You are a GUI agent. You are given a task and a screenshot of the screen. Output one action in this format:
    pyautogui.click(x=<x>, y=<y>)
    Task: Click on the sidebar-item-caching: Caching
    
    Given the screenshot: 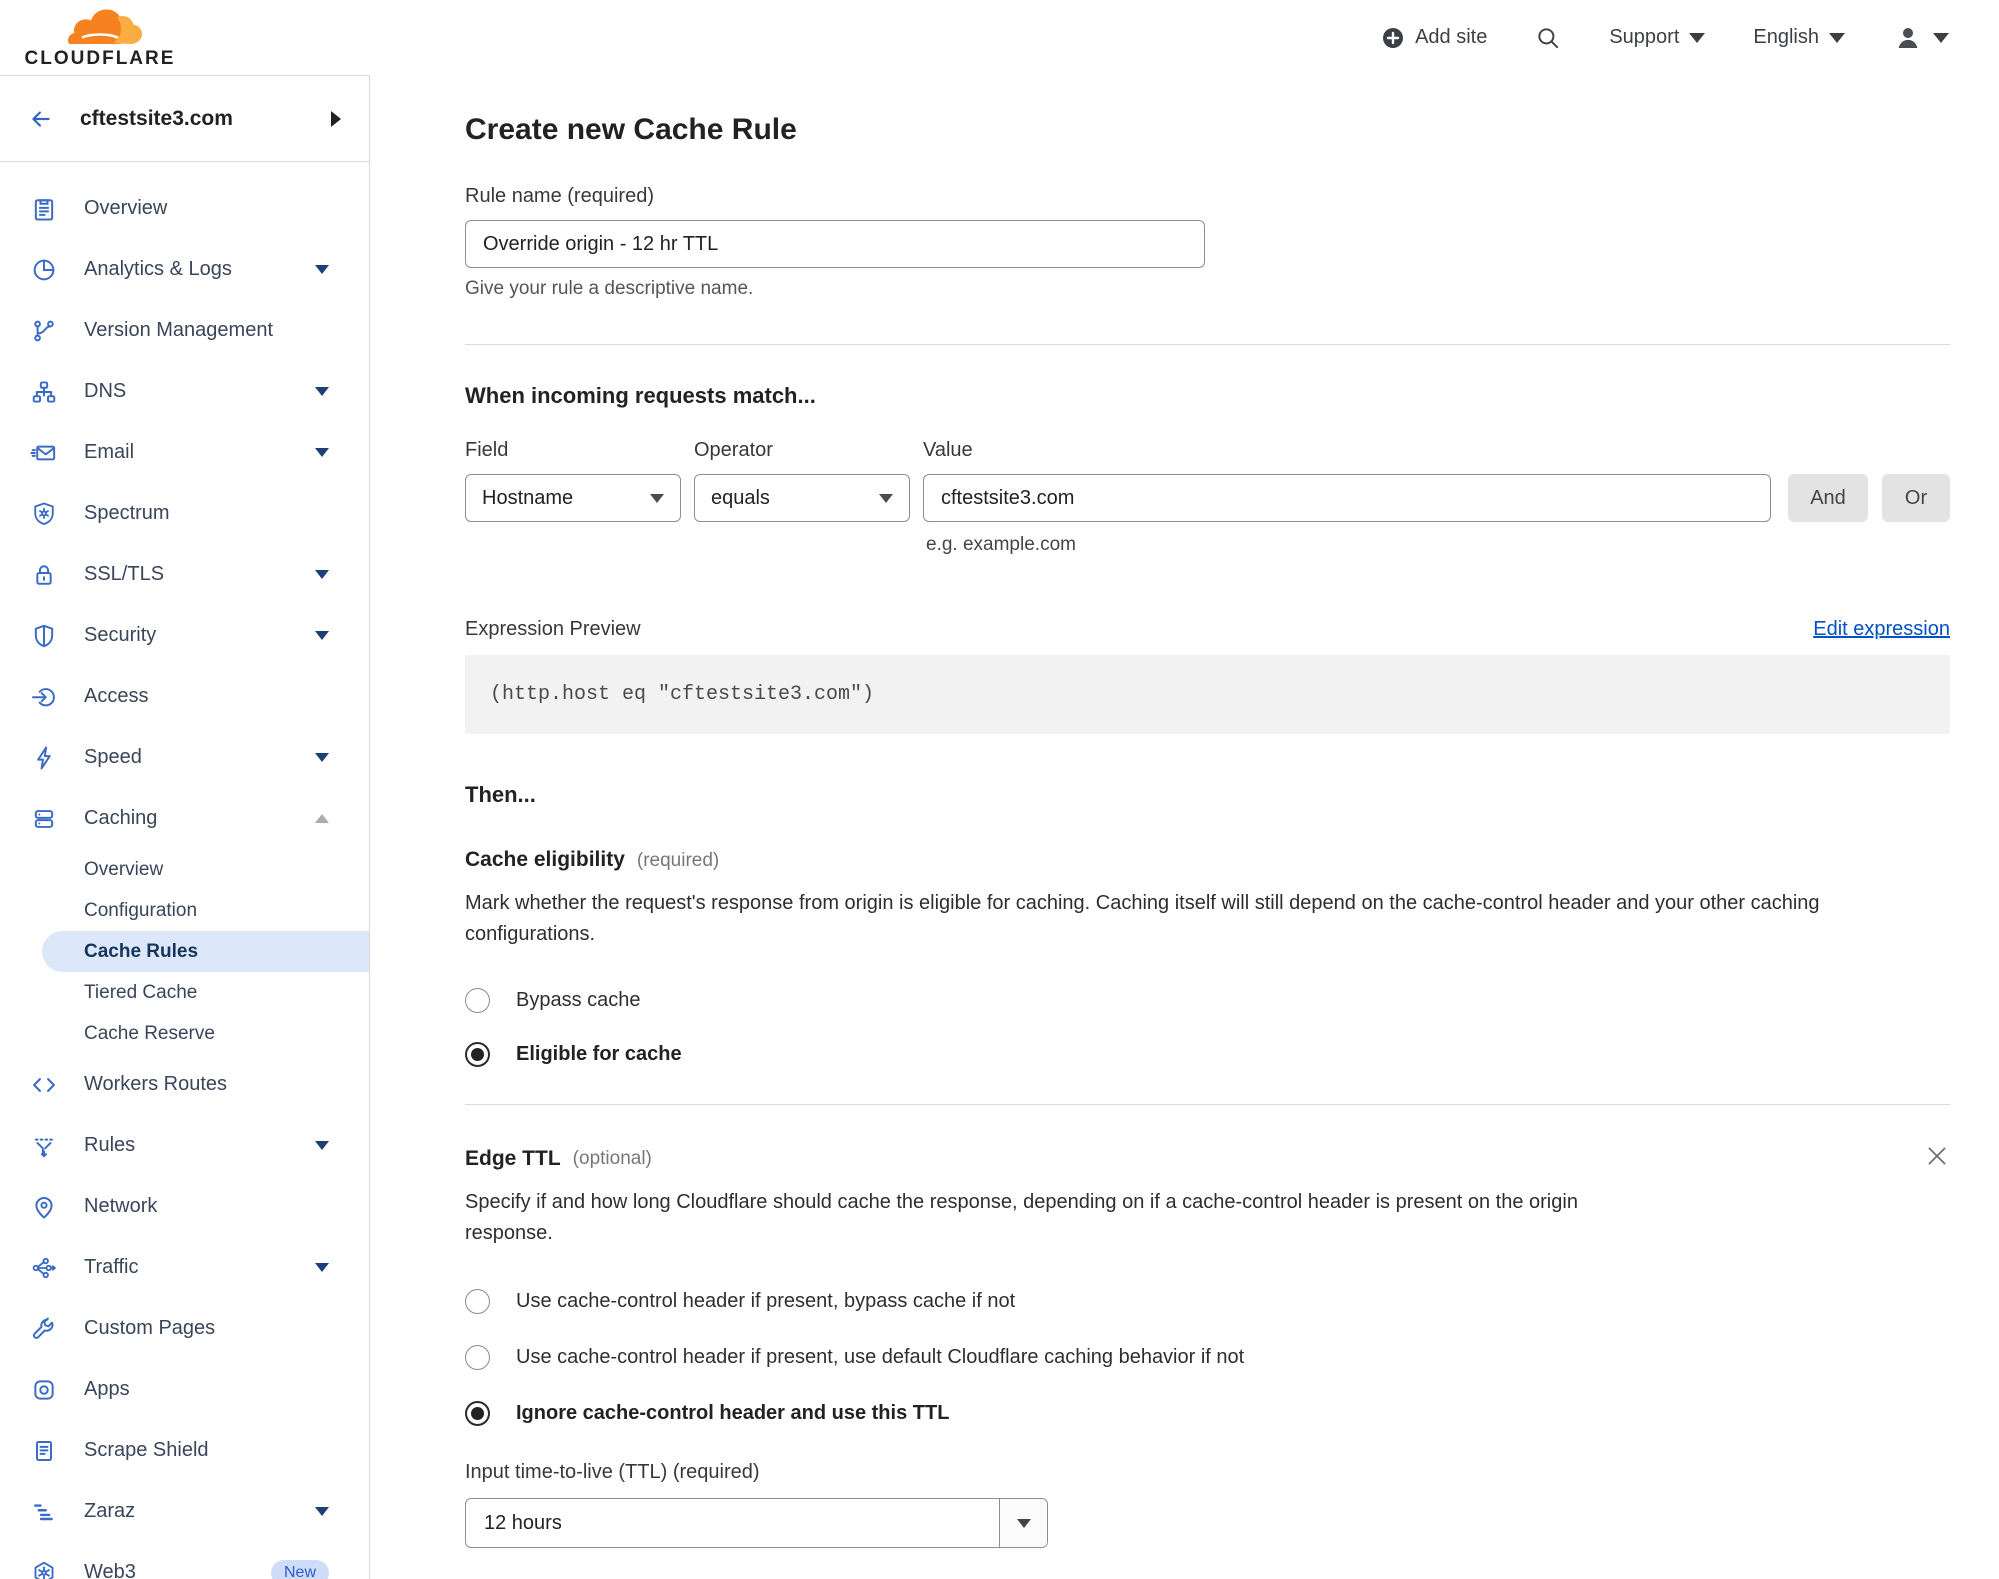 What is the action you would take?
    pyautogui.click(x=184, y=818)
    